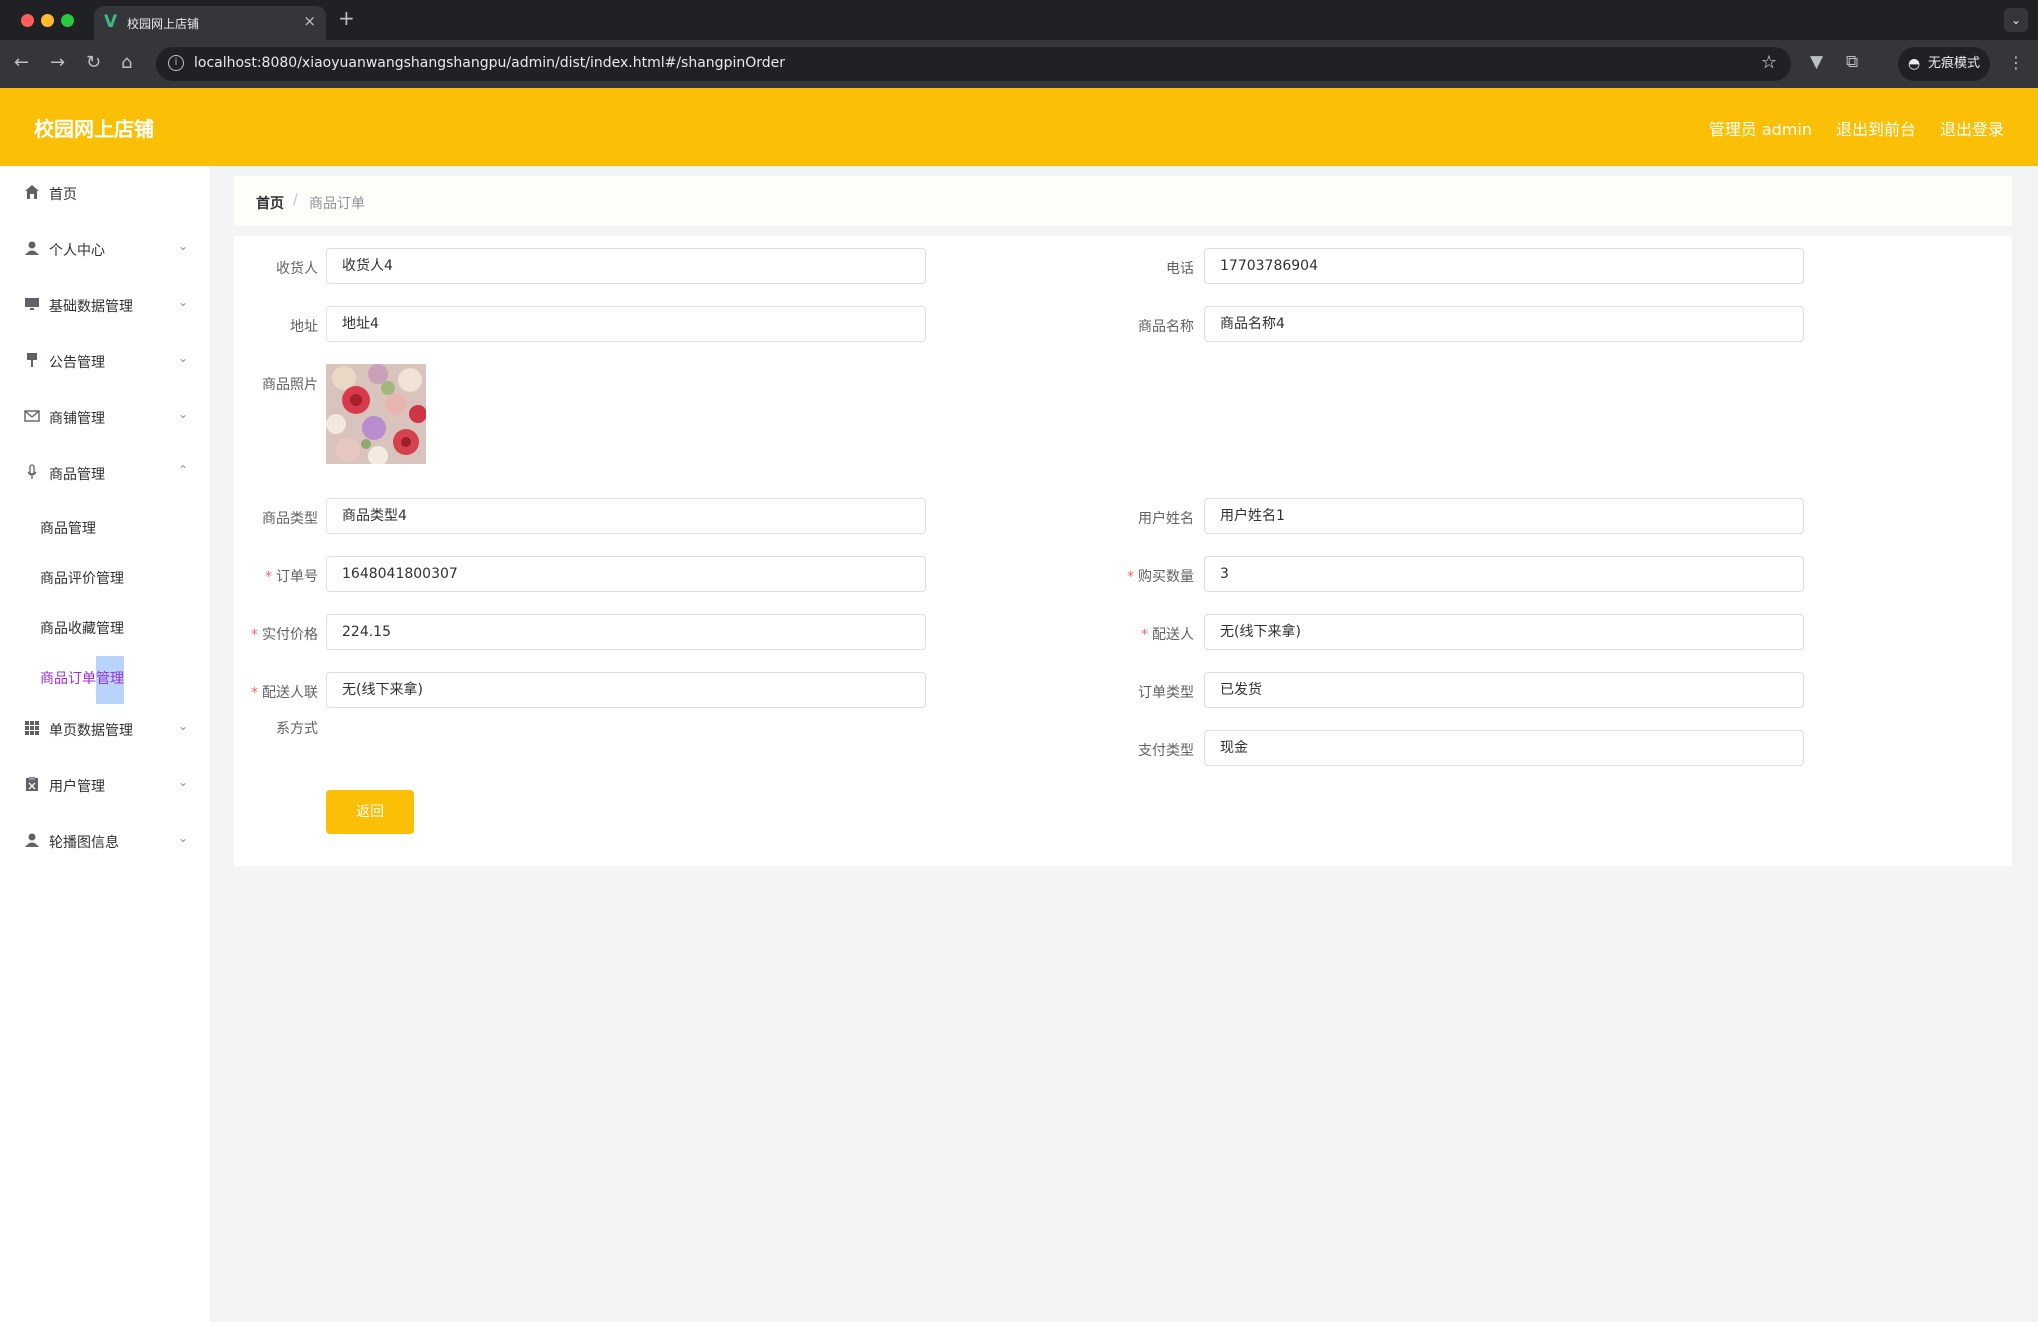 The width and height of the screenshot is (2038, 1322). I want to click on quantity-field: 3, so click(1504, 574).